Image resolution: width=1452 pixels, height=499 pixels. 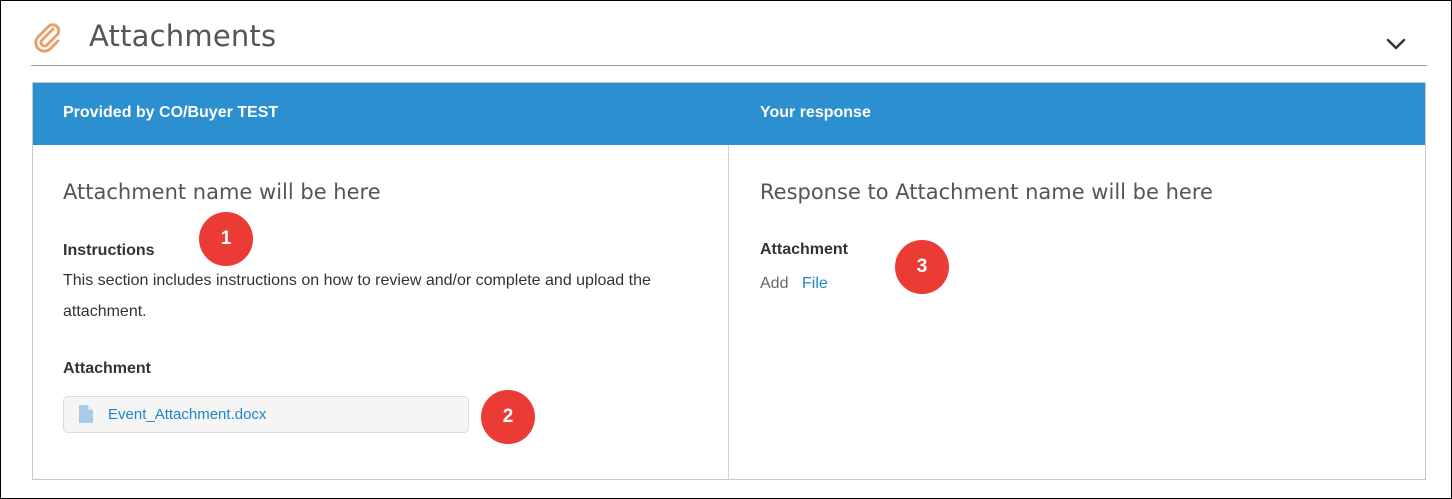 What do you see at coordinates (728, 312) in the screenshot?
I see `column-divider` at bounding box center [728, 312].